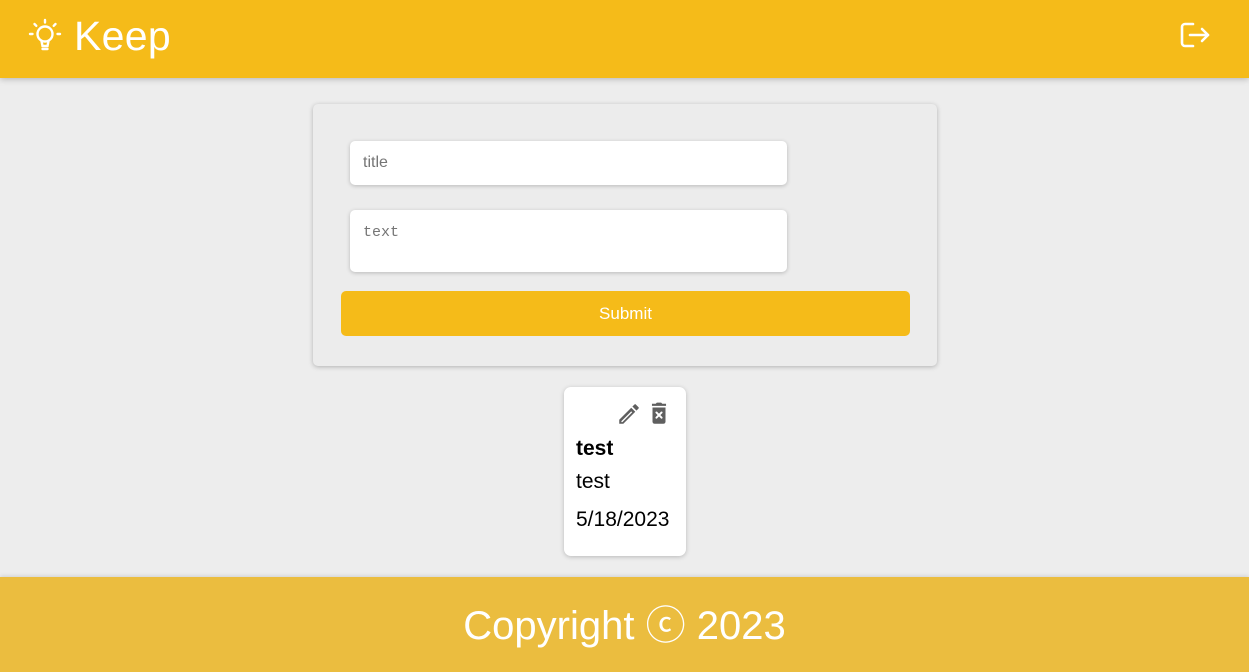  What do you see at coordinates (45, 36) in the screenshot?
I see `lightbulb-icon` at bounding box center [45, 36].